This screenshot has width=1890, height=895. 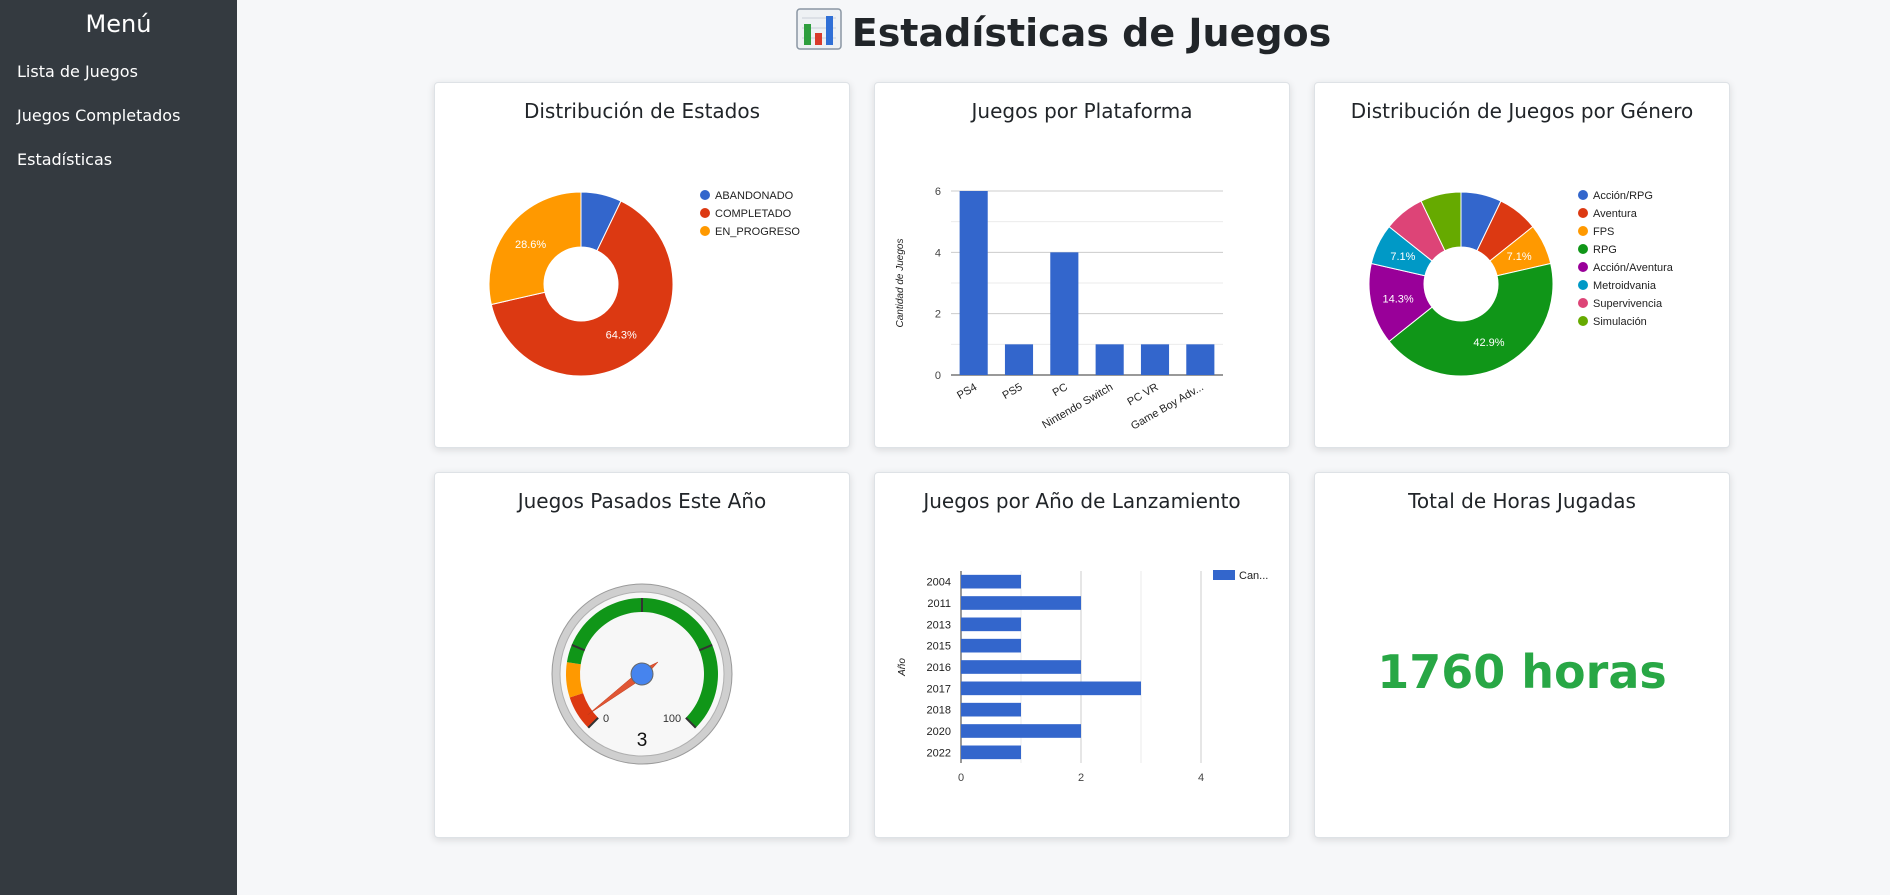 I want to click on card-horas: Total de Horas Jugadas 1760 horas, so click(x=1522, y=655).